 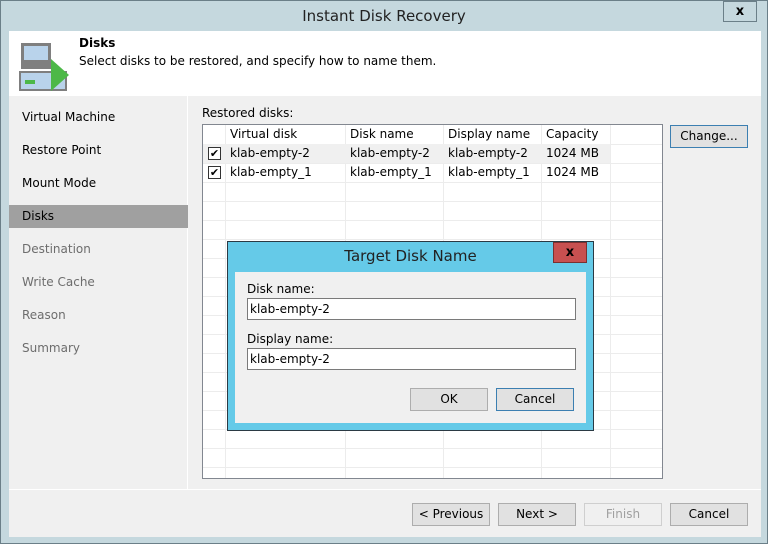 I want to click on window-close-button: x, so click(x=740, y=11).